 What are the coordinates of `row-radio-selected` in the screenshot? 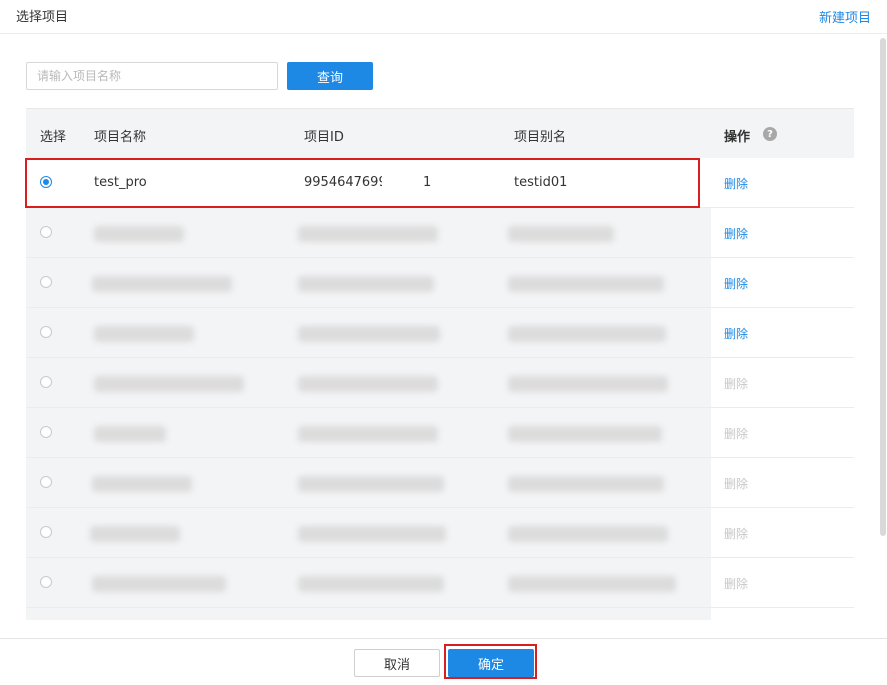 It's located at (46, 182).